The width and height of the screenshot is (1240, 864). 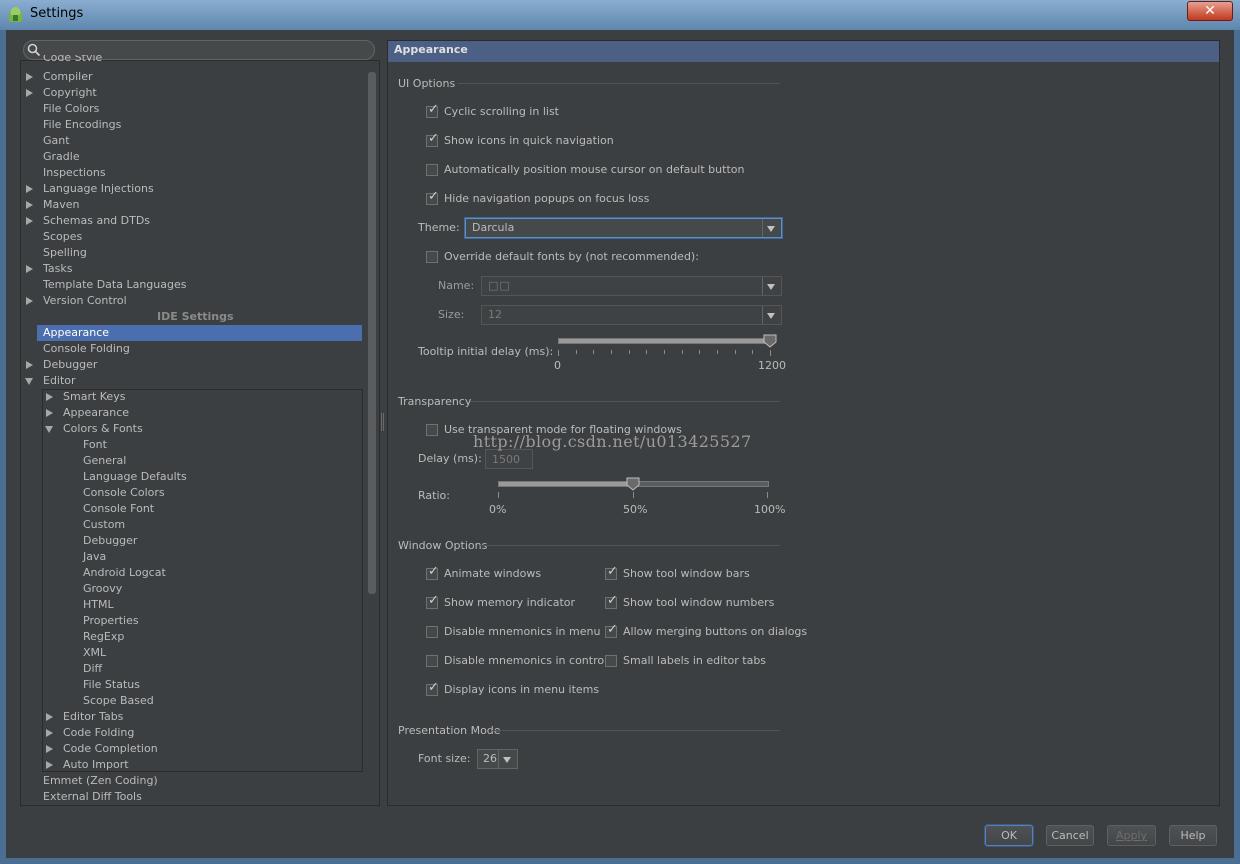 I want to click on tree-item-colors-fonts-child: Console Colors, so click(x=124, y=493).